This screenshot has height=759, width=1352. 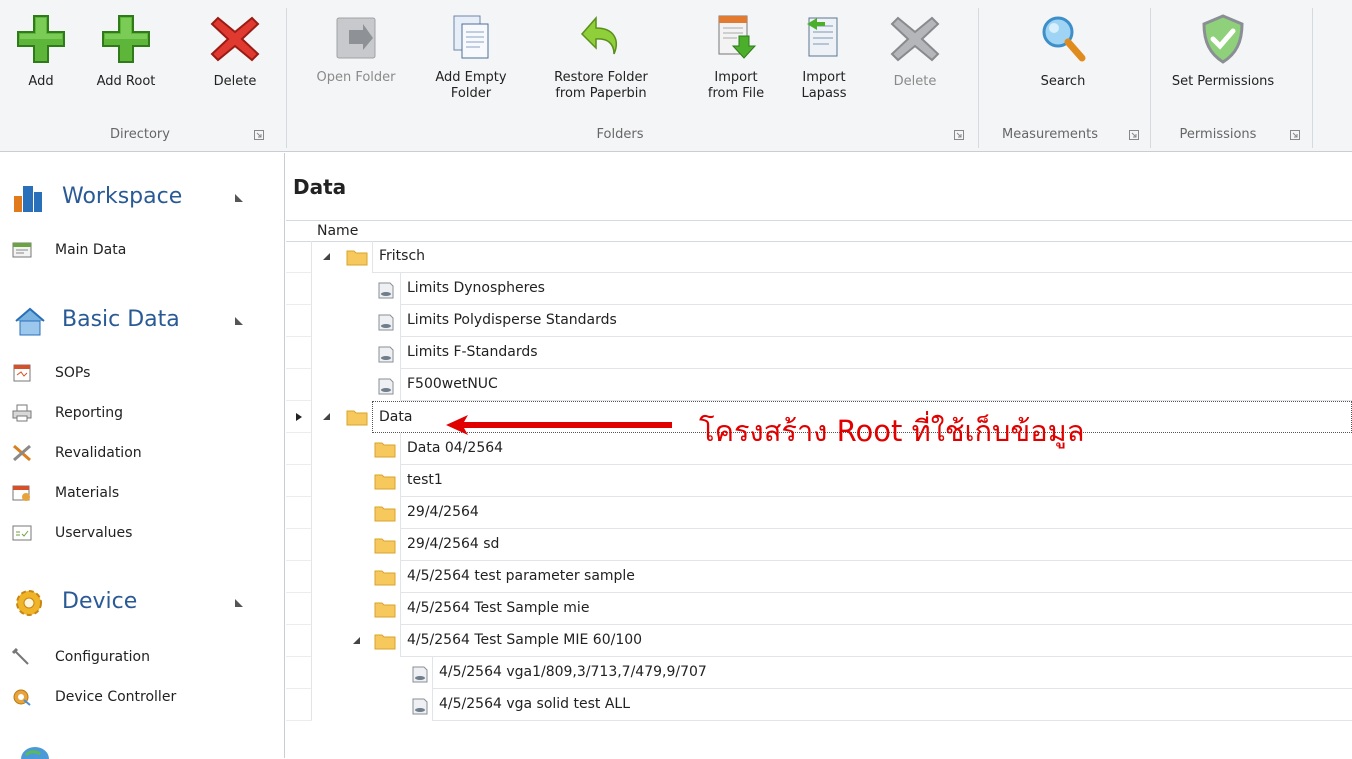 What do you see at coordinates (876, 321) in the screenshot?
I see `name-cell: Limits Polydisperse Standards` at bounding box center [876, 321].